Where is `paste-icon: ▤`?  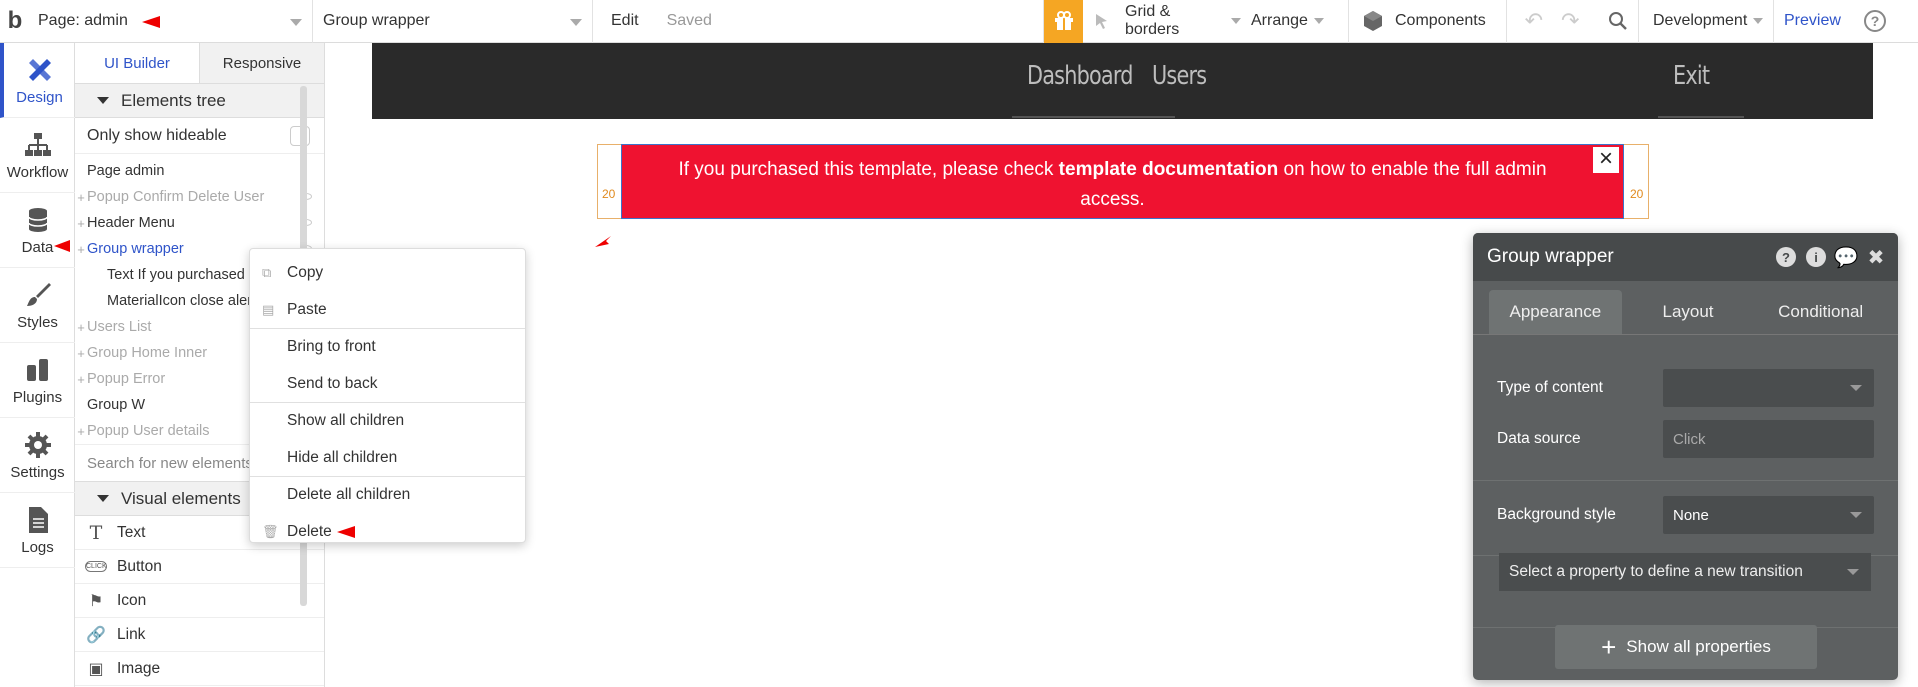 paste-icon: ▤ is located at coordinates (268, 309).